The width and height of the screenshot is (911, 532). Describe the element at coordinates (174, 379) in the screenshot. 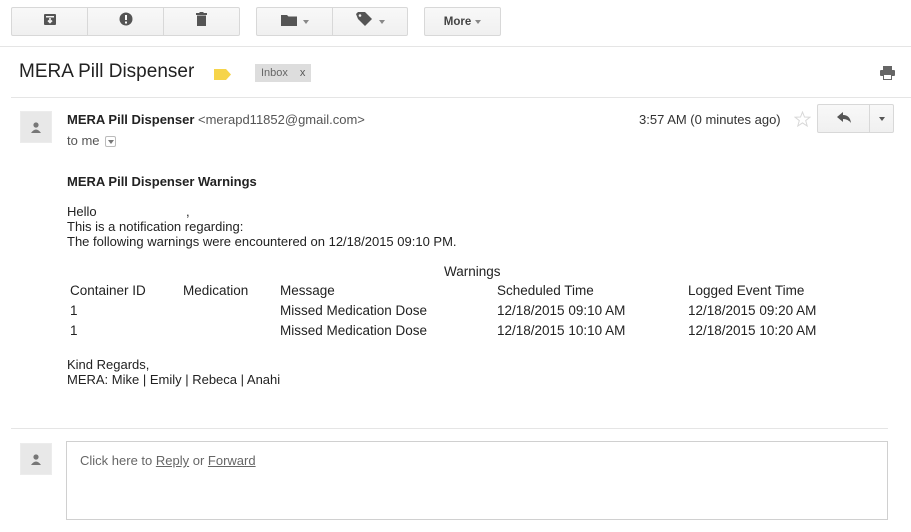

I see `body-signature: MERA: Mike | Emily | Rebeca | Anahi` at that location.